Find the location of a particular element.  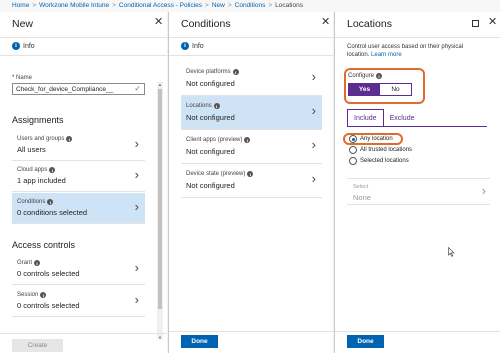

device-state-row: Device state (preview) i Not configured › is located at coordinates (251, 181).